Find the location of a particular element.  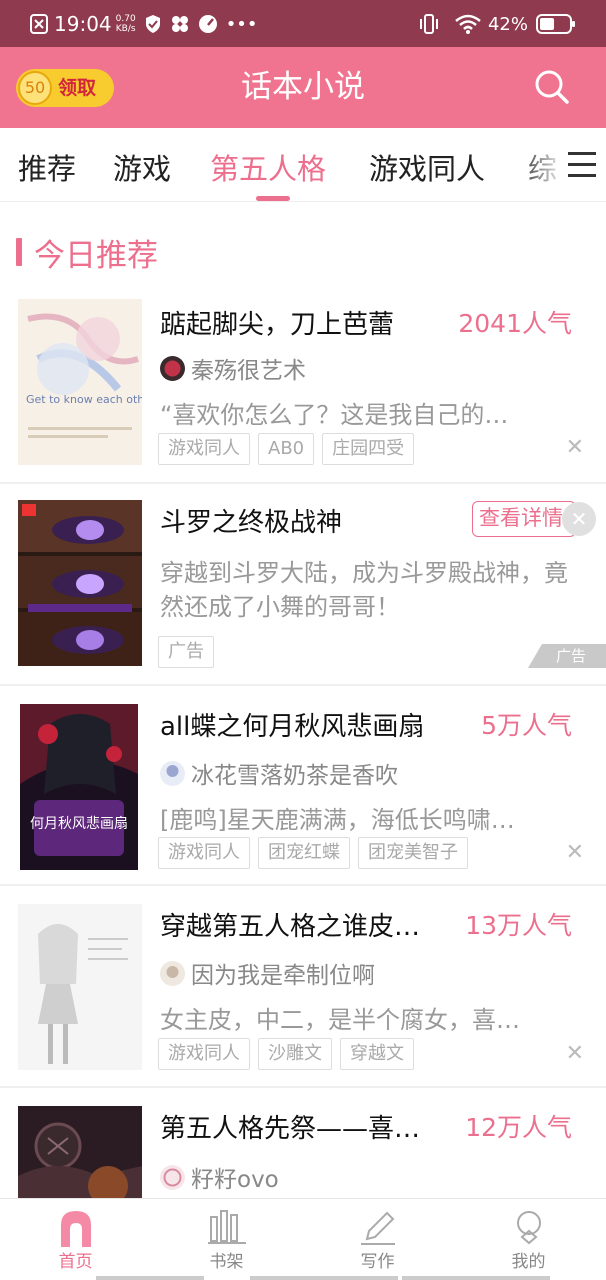

ad-tag: 广告 is located at coordinates (186, 652).